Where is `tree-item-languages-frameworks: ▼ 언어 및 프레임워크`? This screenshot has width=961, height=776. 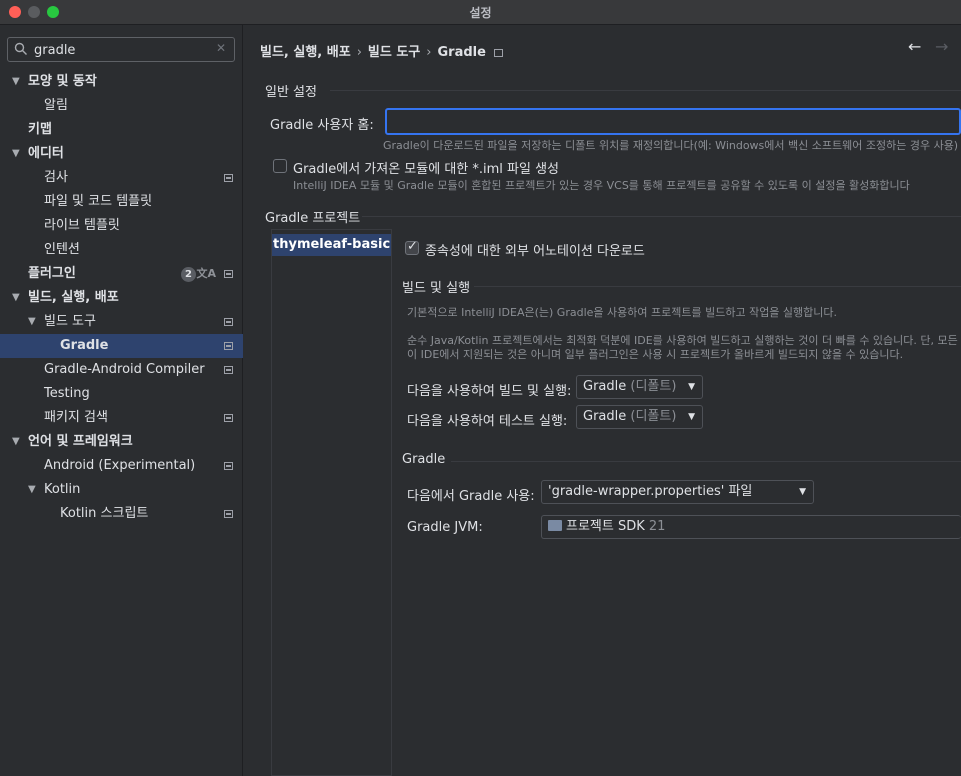
tree-item-languages-frameworks: ▼ 언어 및 프레임워크 is located at coordinates (121, 442).